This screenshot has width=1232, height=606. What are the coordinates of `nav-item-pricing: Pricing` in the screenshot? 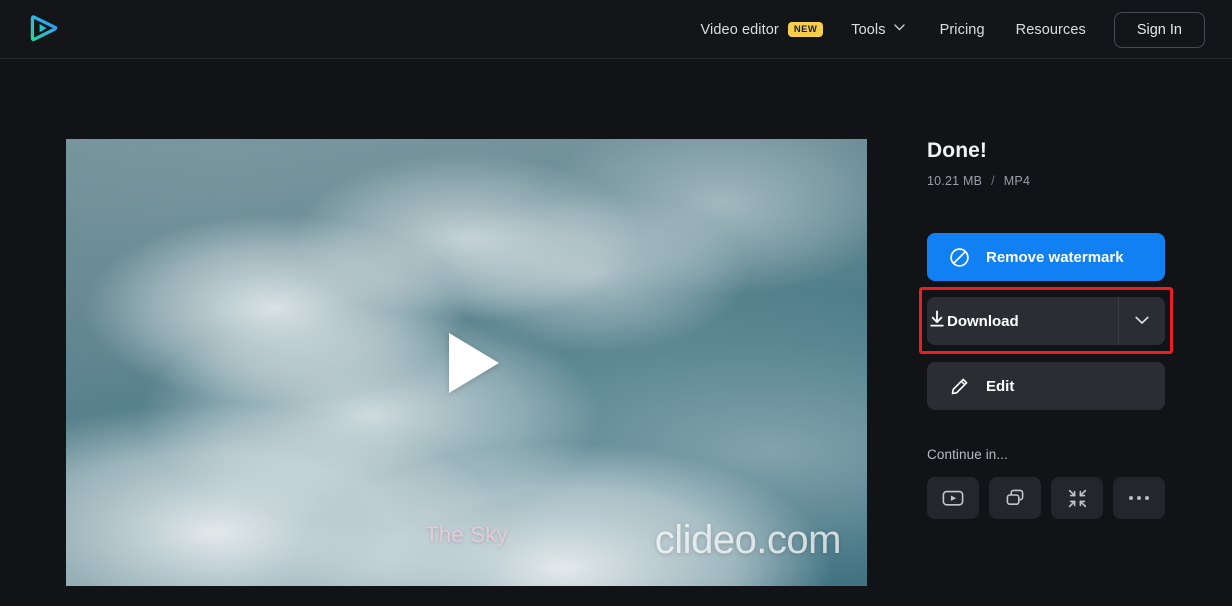 It's located at (962, 30).